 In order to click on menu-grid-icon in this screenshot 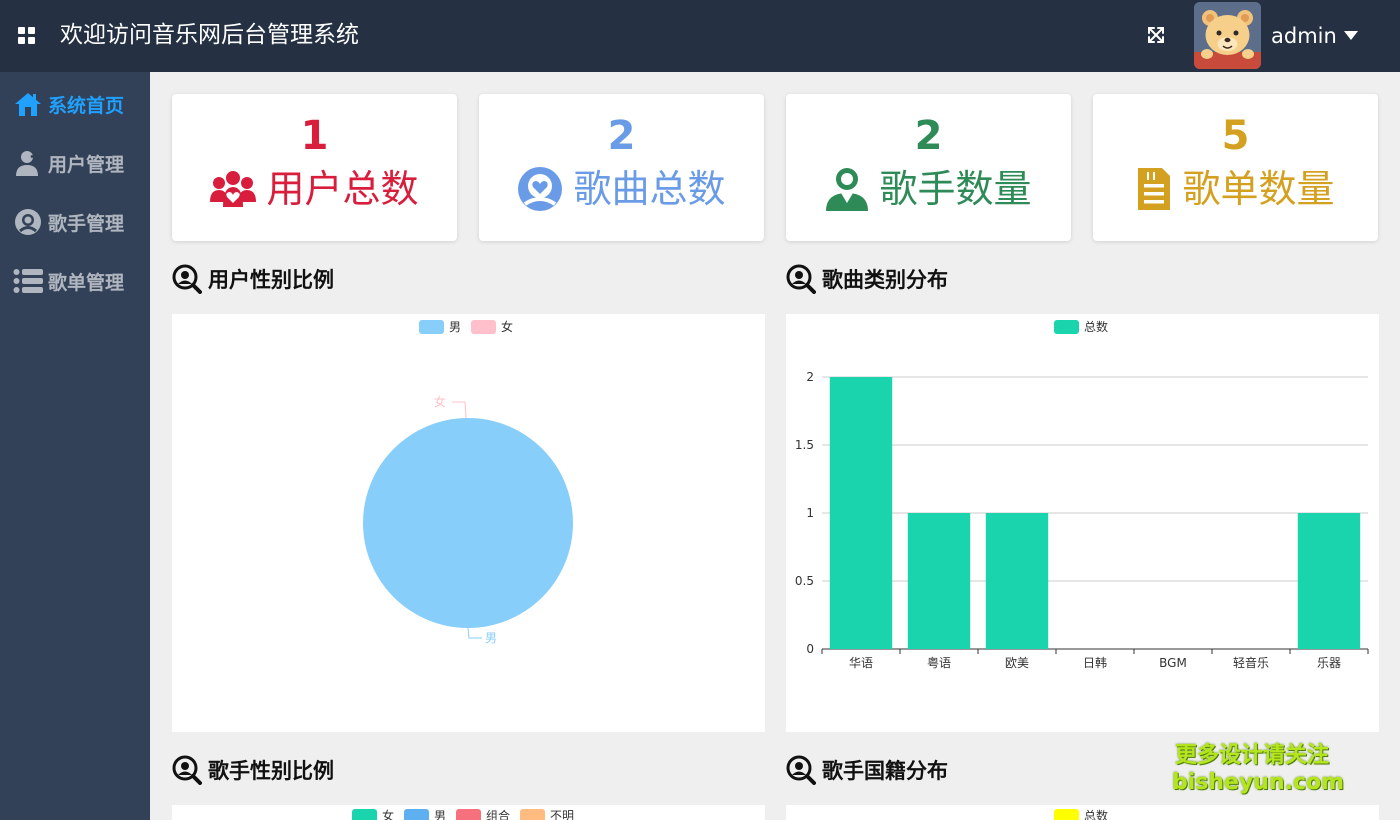, I will do `click(27, 36)`.